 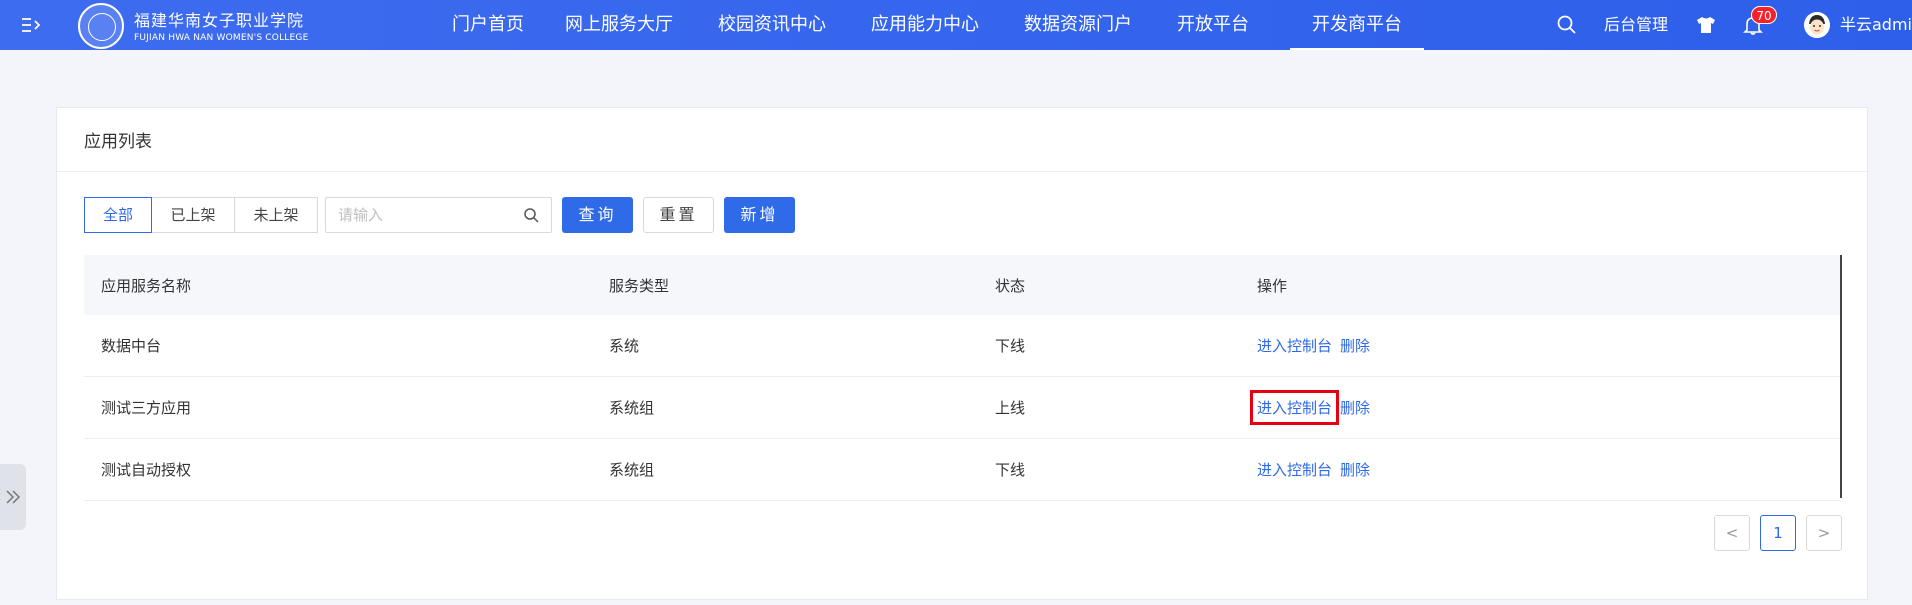 What do you see at coordinates (276, 215) in the screenshot?
I see `filter-unlisted: 未上架` at bounding box center [276, 215].